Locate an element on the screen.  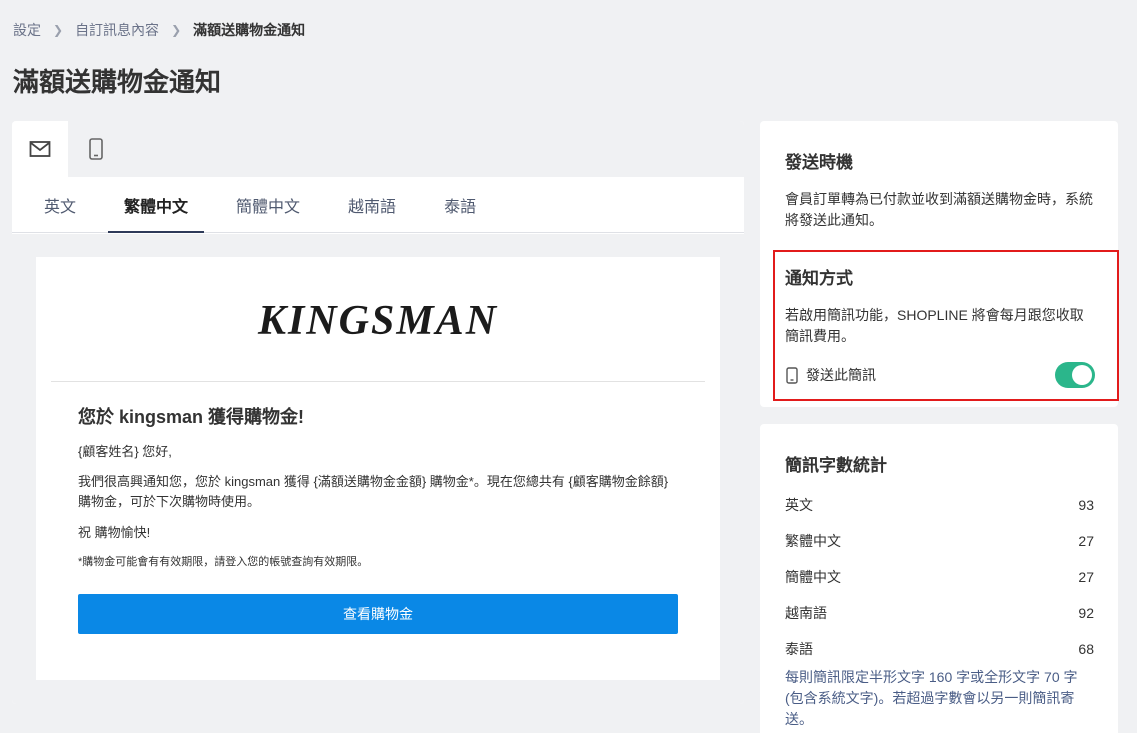
email-note: *購物金可能會有有效期限，請登入您的帳號查詢有效期限。 is located at coordinates (223, 562).